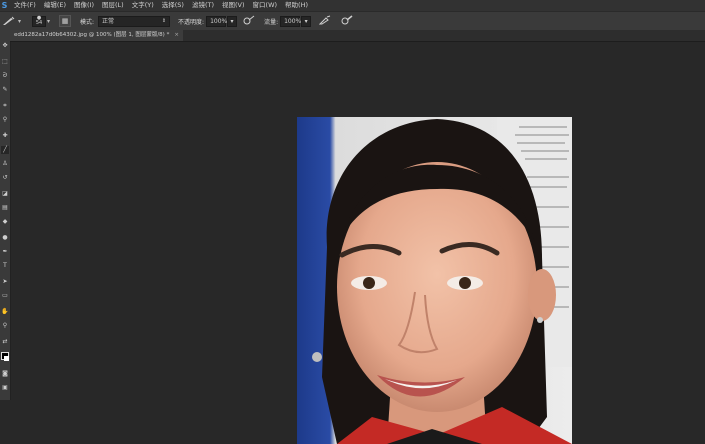 This screenshot has width=705, height=444. I want to click on opacity-field: 100%, so click(217, 21).